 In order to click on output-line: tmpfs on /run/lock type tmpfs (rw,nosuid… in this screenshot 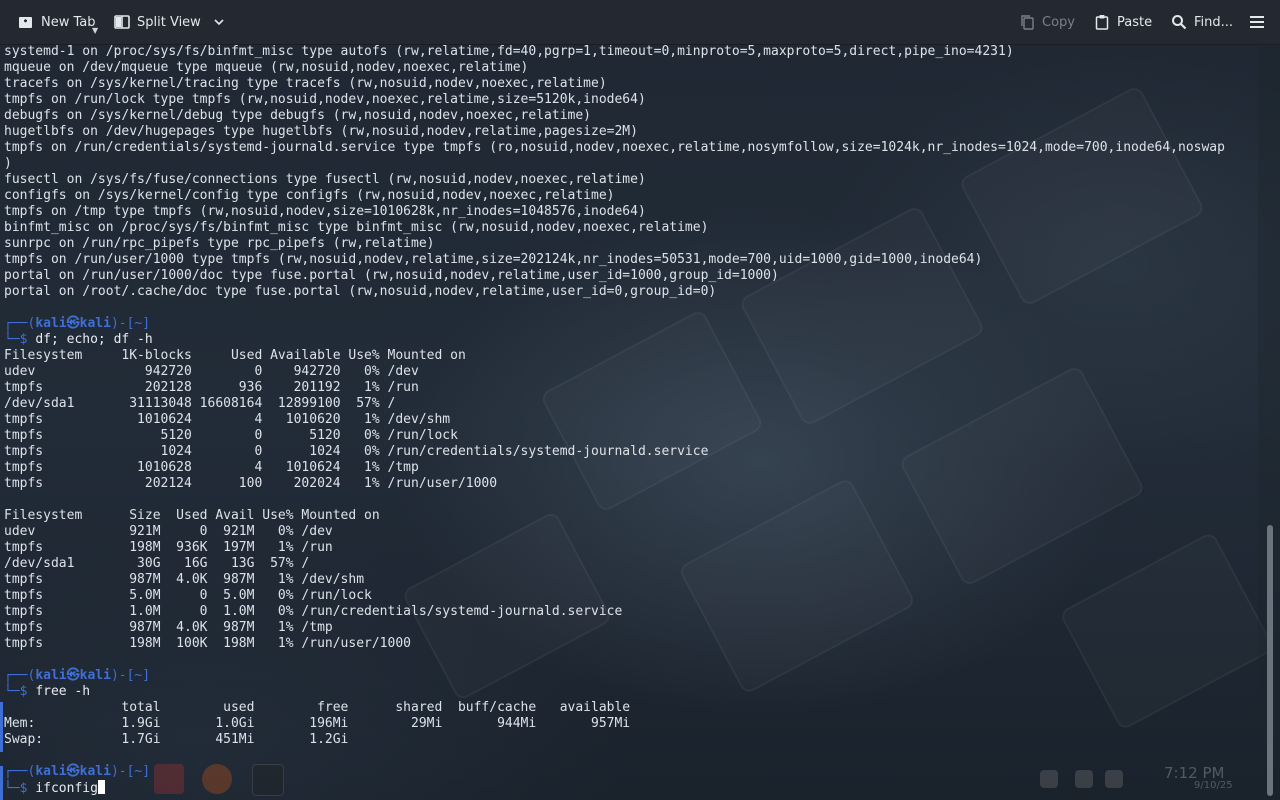, I will do `click(325, 99)`.